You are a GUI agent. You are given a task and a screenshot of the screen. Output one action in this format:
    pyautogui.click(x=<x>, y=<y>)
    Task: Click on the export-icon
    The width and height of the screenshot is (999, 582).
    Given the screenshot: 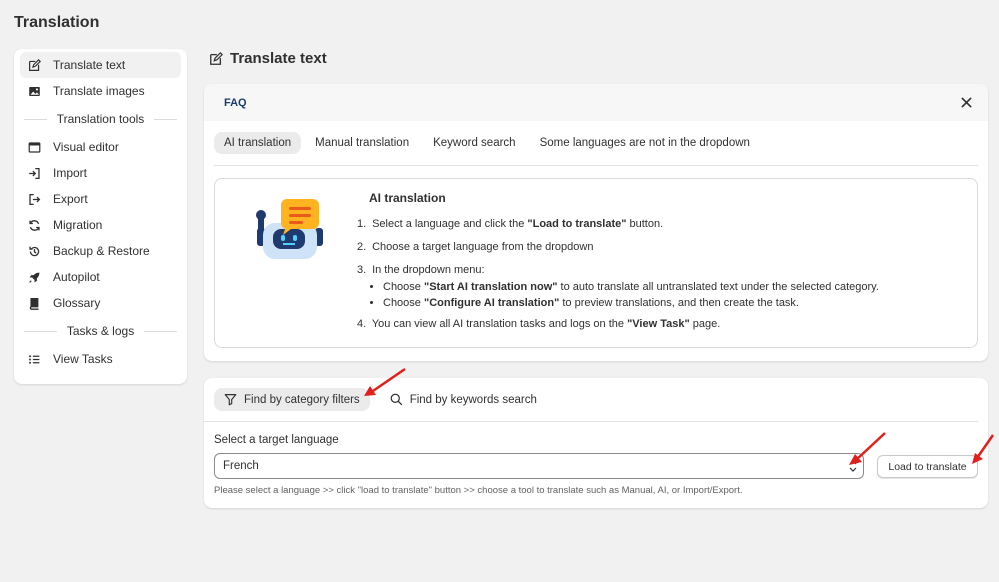 What is the action you would take?
    pyautogui.click(x=34, y=199)
    